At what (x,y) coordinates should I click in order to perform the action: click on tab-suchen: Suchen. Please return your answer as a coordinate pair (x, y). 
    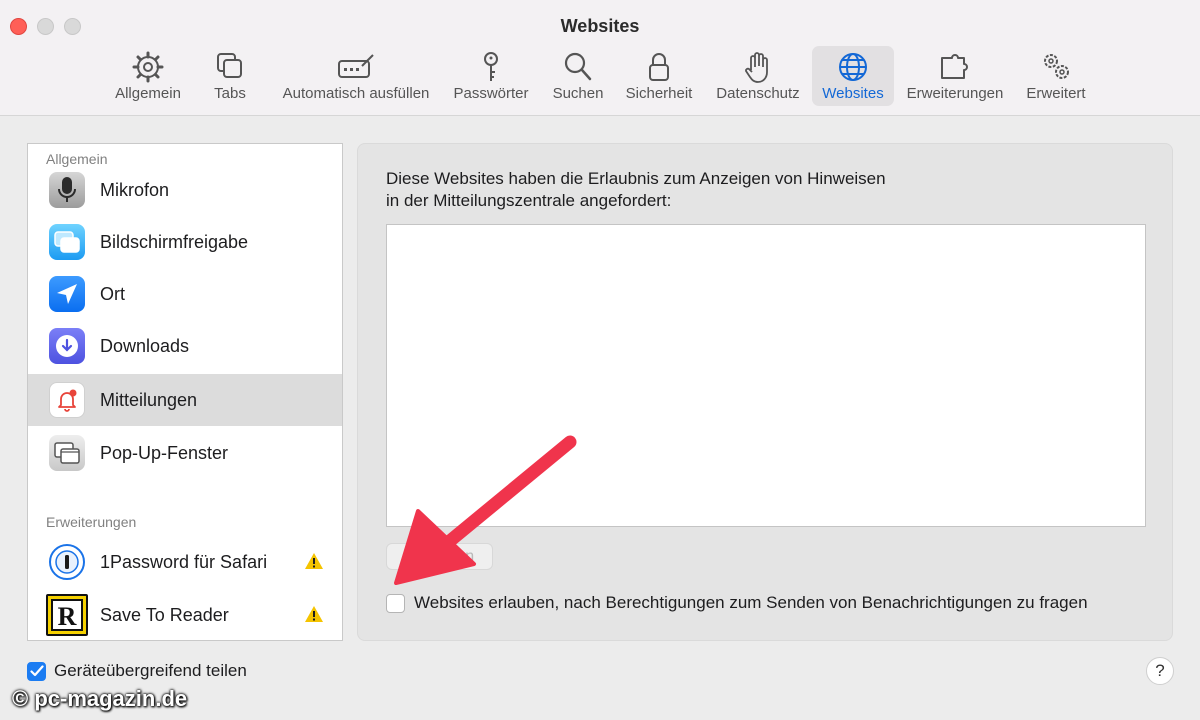
    Looking at the image, I should click on (578, 76).